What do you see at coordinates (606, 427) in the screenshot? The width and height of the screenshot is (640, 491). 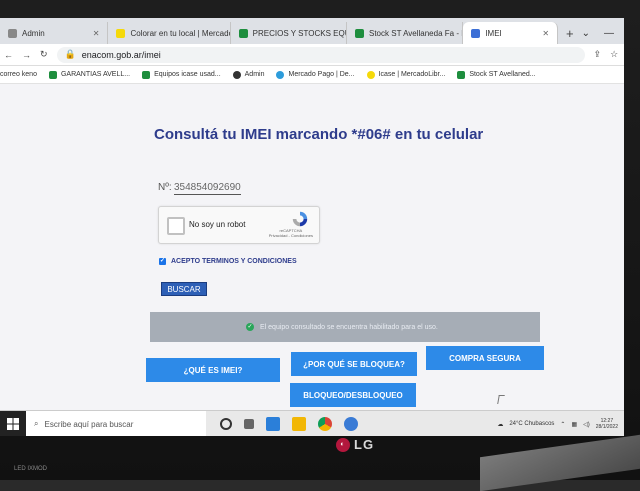 I see `clock-date: 28/1/2022` at bounding box center [606, 427].